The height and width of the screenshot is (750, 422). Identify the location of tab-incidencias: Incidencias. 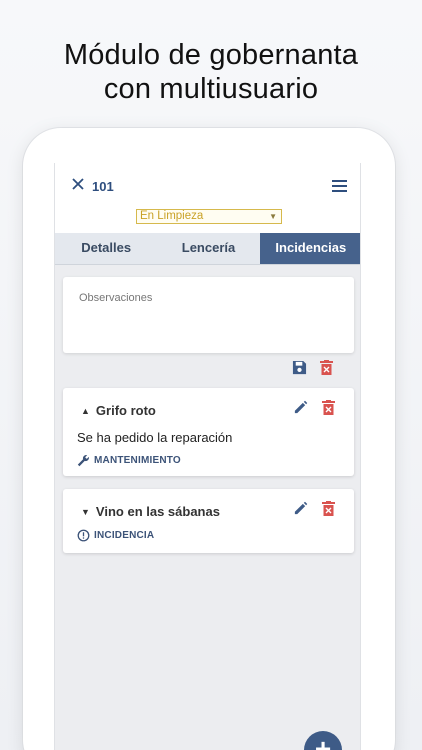
(309, 248).